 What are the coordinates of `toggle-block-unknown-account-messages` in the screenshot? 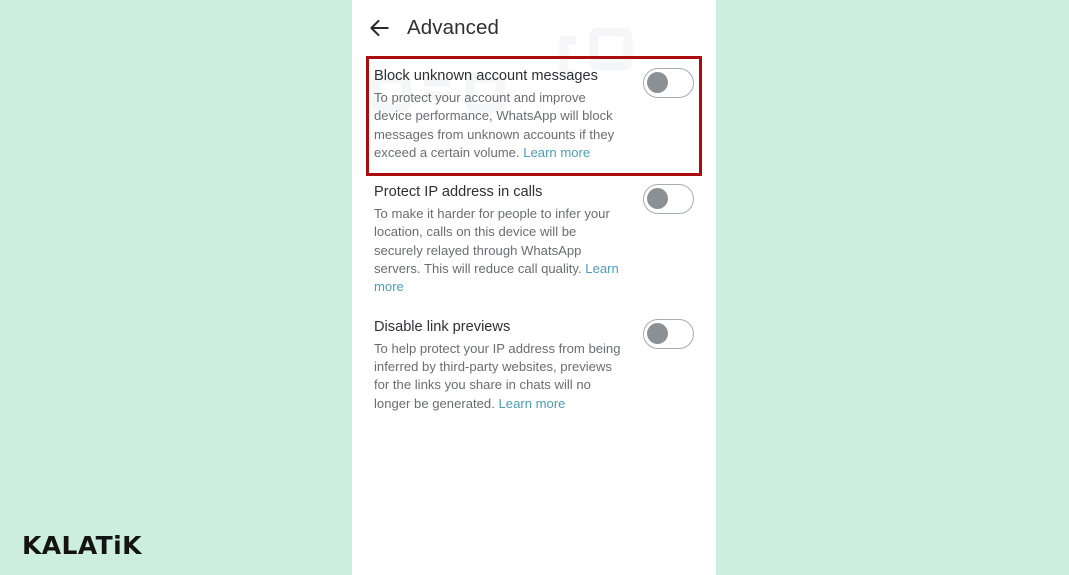 It's located at (668, 83).